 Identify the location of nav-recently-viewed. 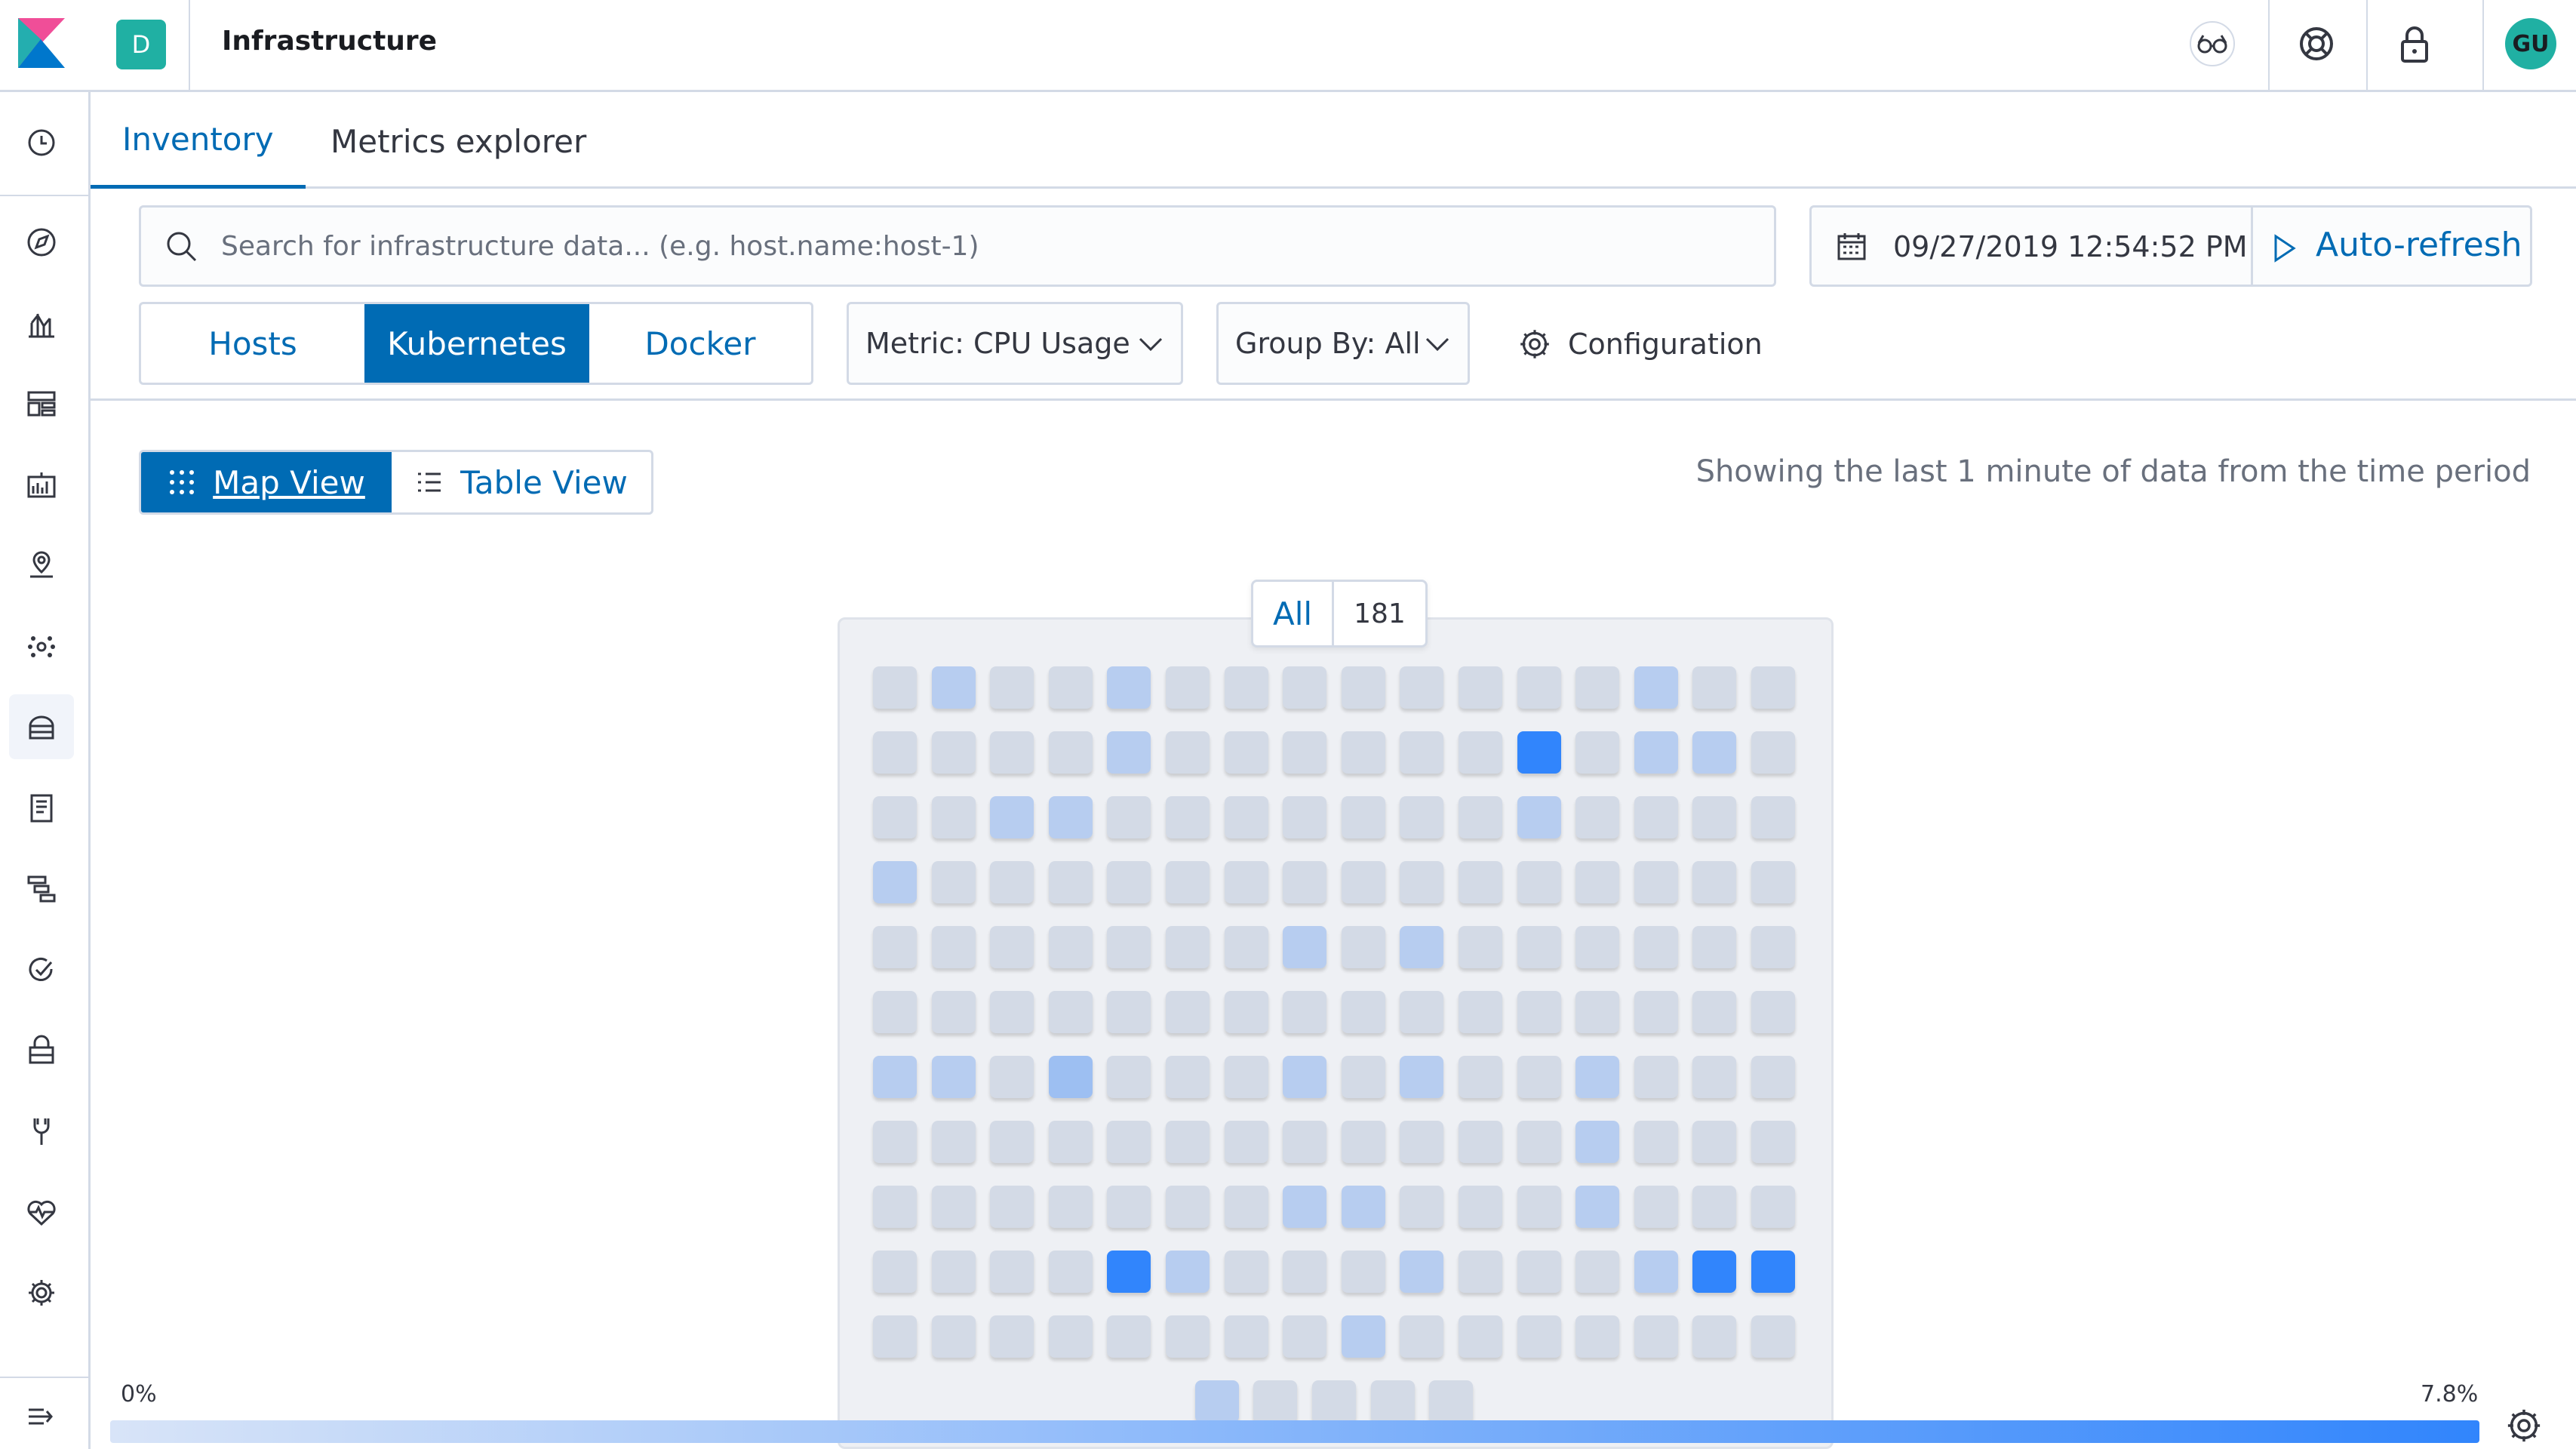
(41, 142).